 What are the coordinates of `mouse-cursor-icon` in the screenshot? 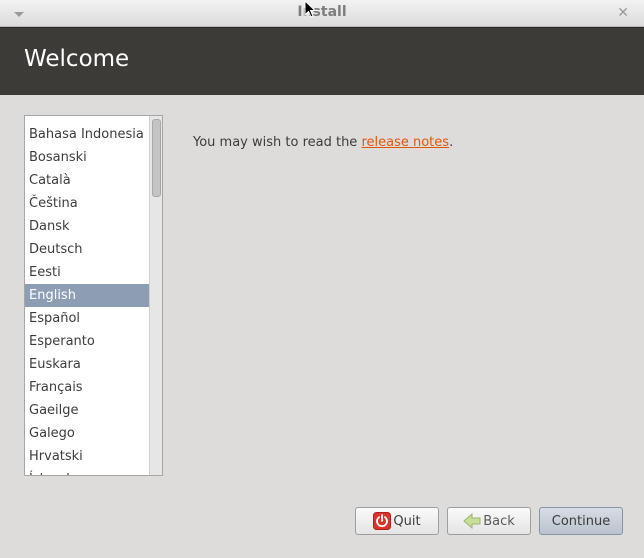 It's located at (310, 9).